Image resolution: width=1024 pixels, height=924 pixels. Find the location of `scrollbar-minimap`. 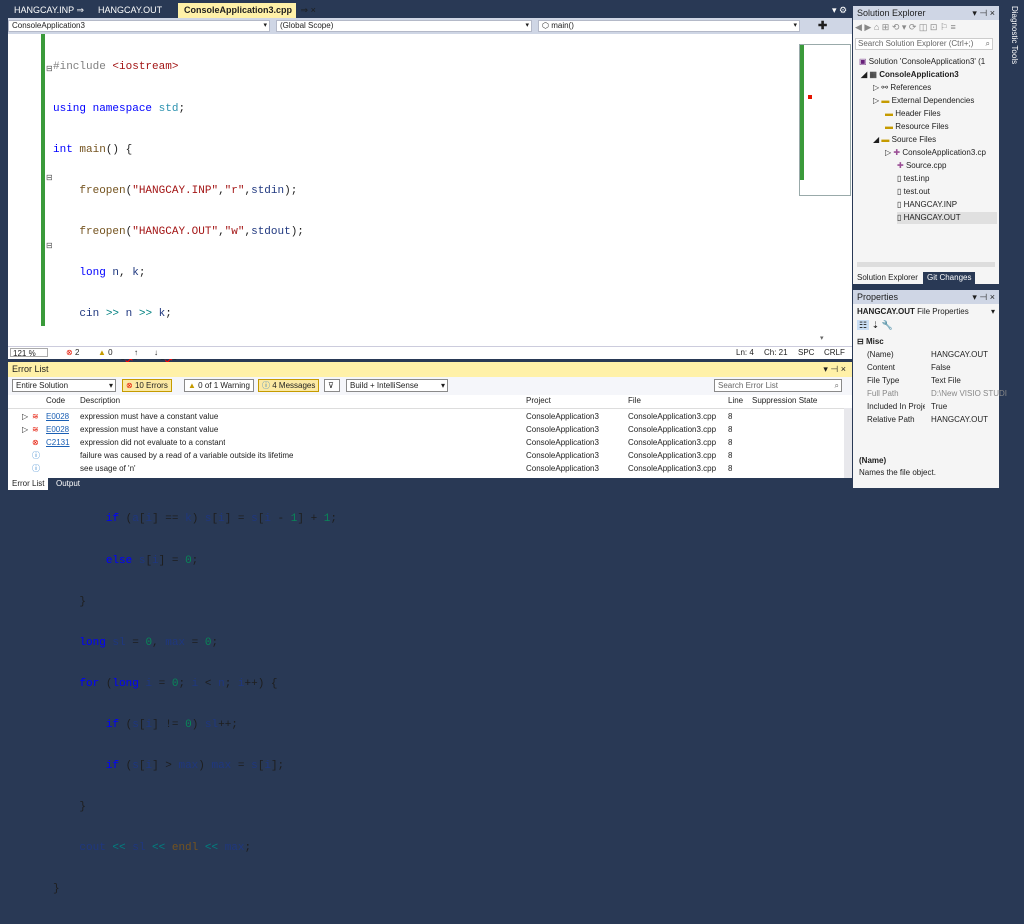

scrollbar-minimap is located at coordinates (825, 120).